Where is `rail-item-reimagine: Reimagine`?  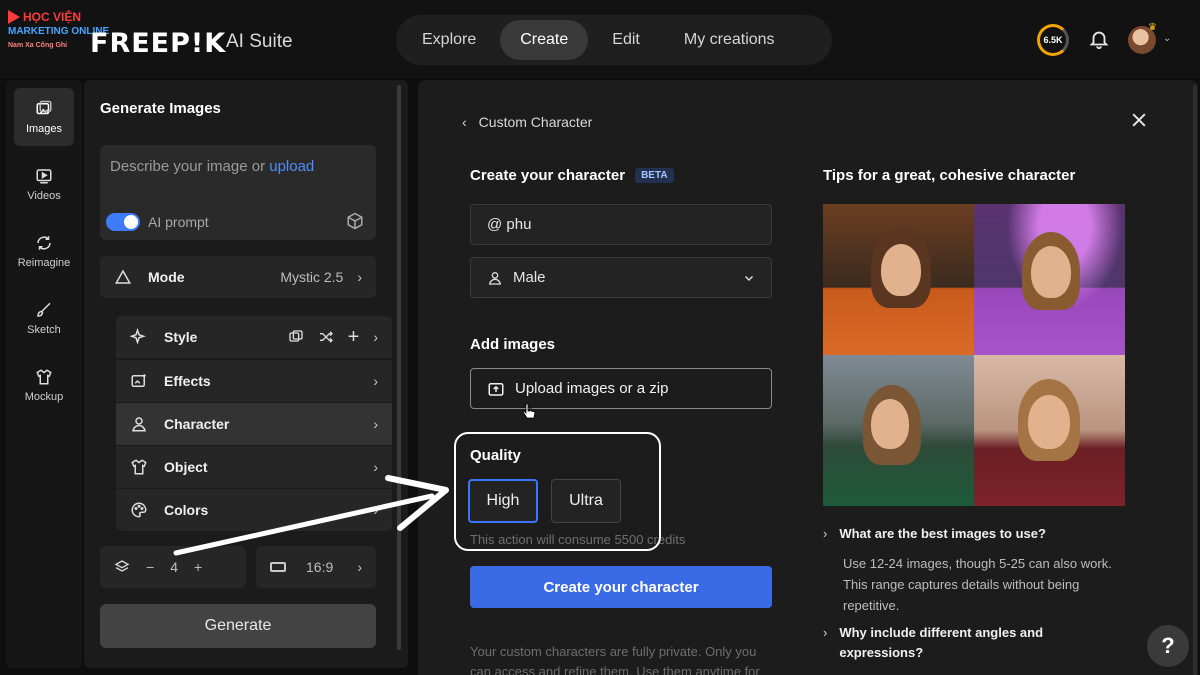
rail-item-reimagine: Reimagine is located at coordinates (44, 251).